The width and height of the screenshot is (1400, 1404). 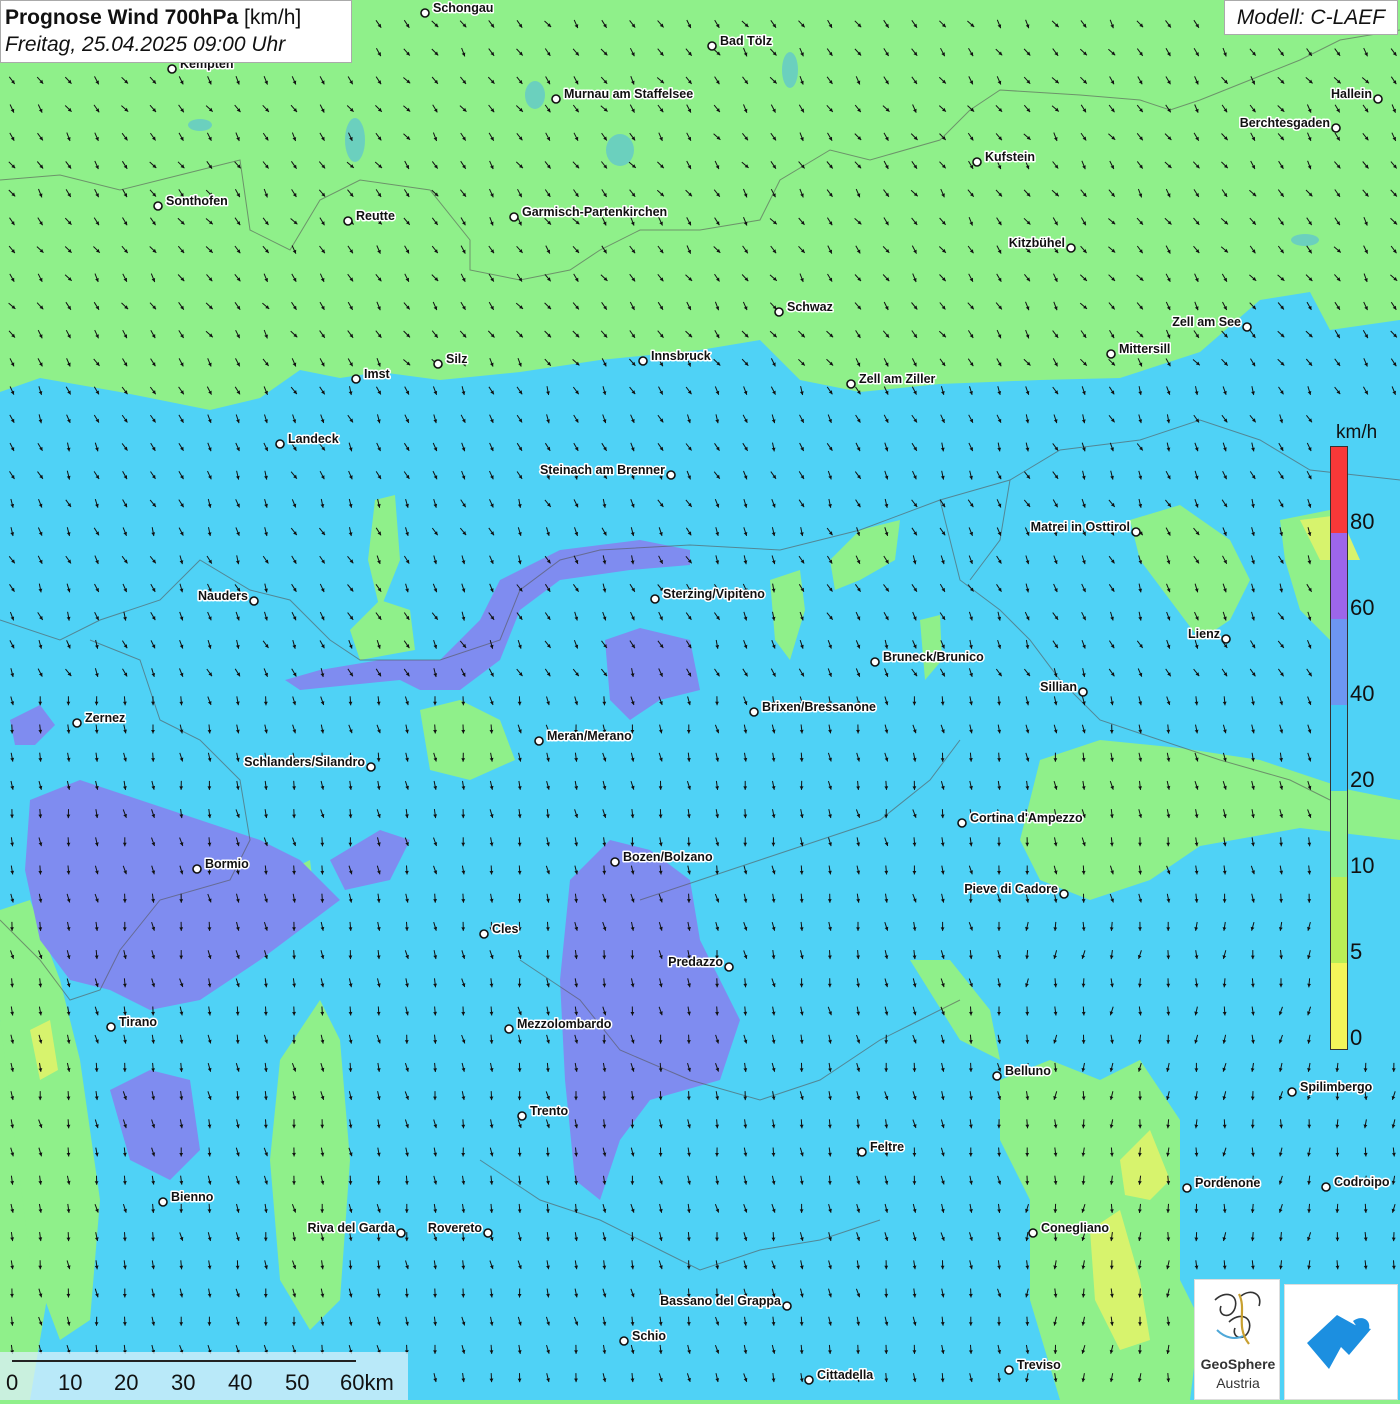 What do you see at coordinates (602, 470) in the screenshot?
I see `city-label: Steinach am Brenner` at bounding box center [602, 470].